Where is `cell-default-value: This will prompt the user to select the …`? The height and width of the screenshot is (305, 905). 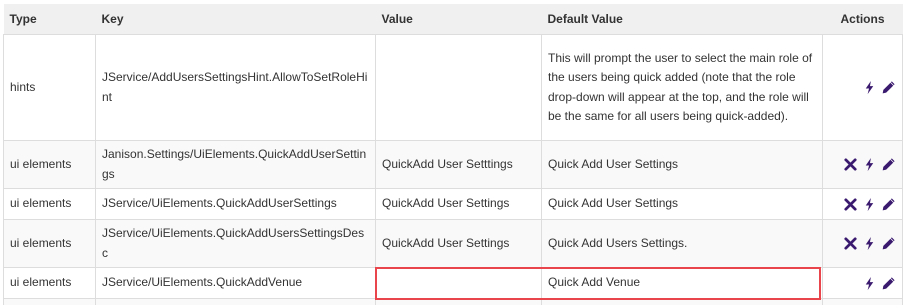
cell-default-value: This will prompt the user to select the … is located at coordinates (682, 88).